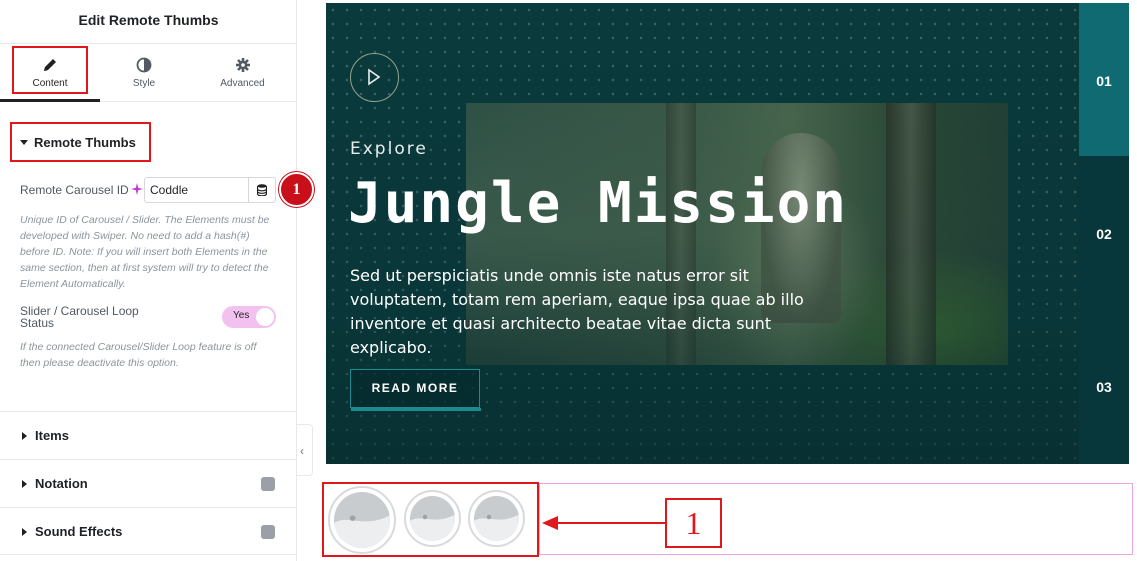 This screenshot has height=561, width=1137. What do you see at coordinates (197, 190) in the screenshot?
I see `carousel-id-input` at bounding box center [197, 190].